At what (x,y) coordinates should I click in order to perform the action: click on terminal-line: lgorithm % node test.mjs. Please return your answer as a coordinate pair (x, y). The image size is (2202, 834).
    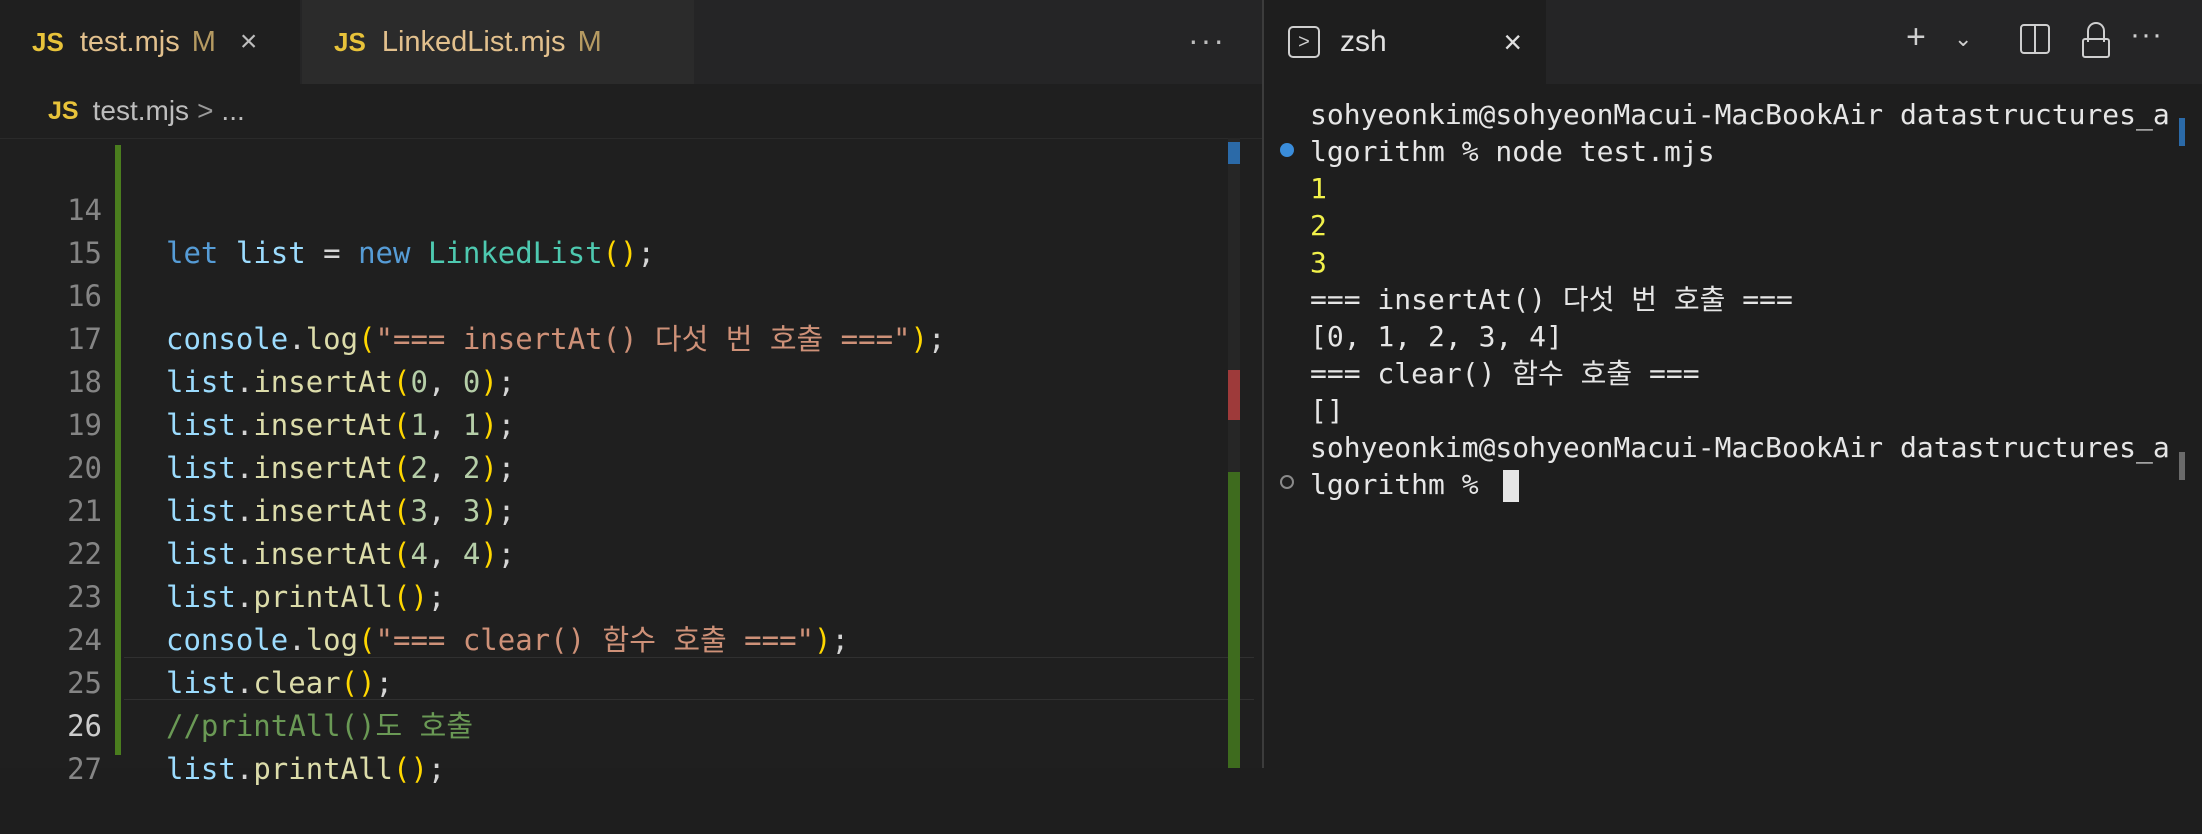
    Looking at the image, I should click on (1512, 151).